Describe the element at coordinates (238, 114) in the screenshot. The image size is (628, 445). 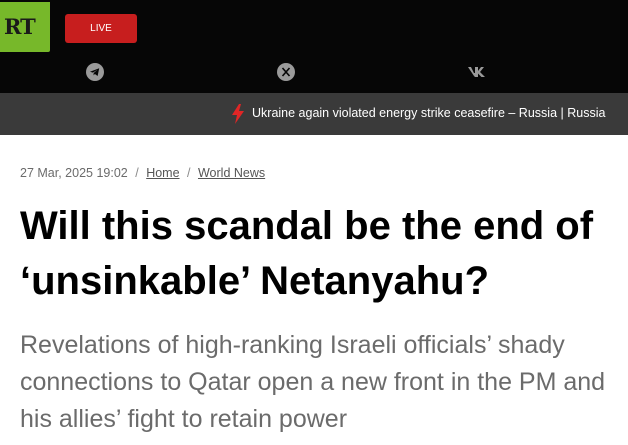
I see `lightning-icon` at that location.